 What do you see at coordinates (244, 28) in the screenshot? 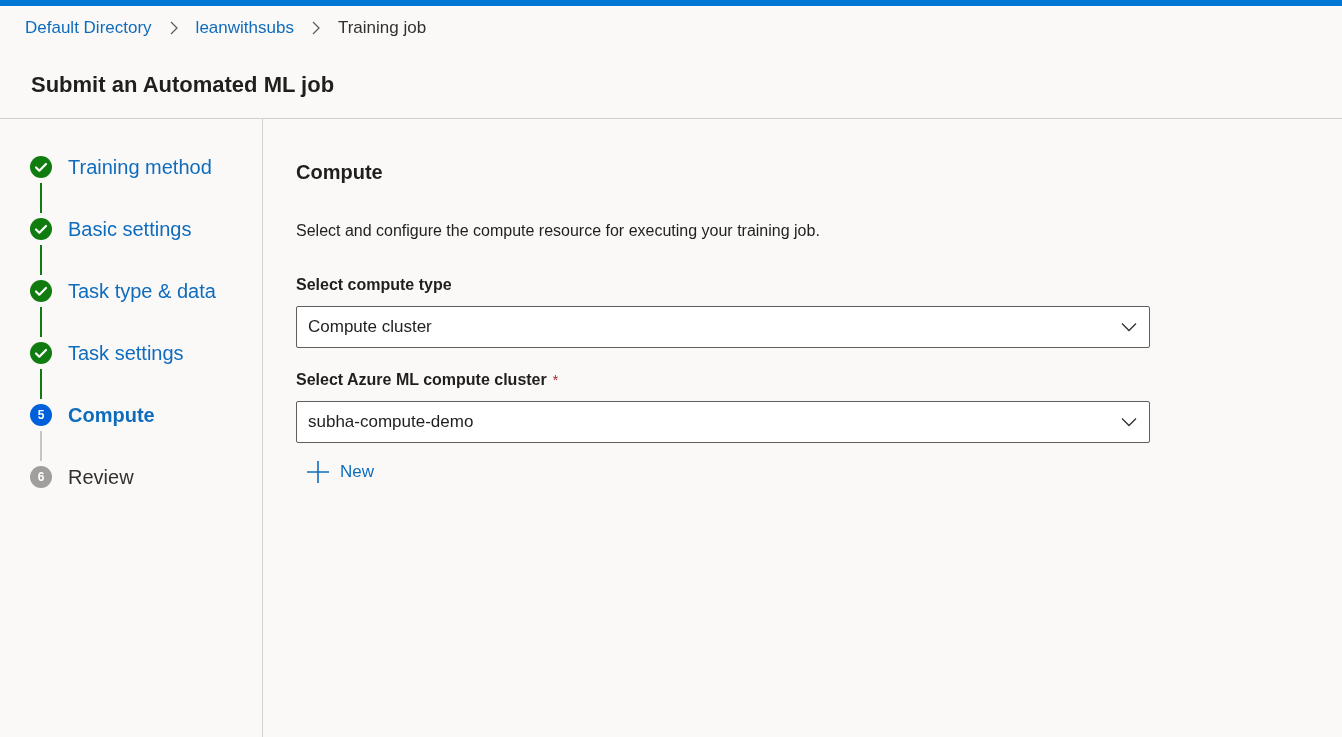
I see `breadcrumb-link: leanwithsubs` at bounding box center [244, 28].